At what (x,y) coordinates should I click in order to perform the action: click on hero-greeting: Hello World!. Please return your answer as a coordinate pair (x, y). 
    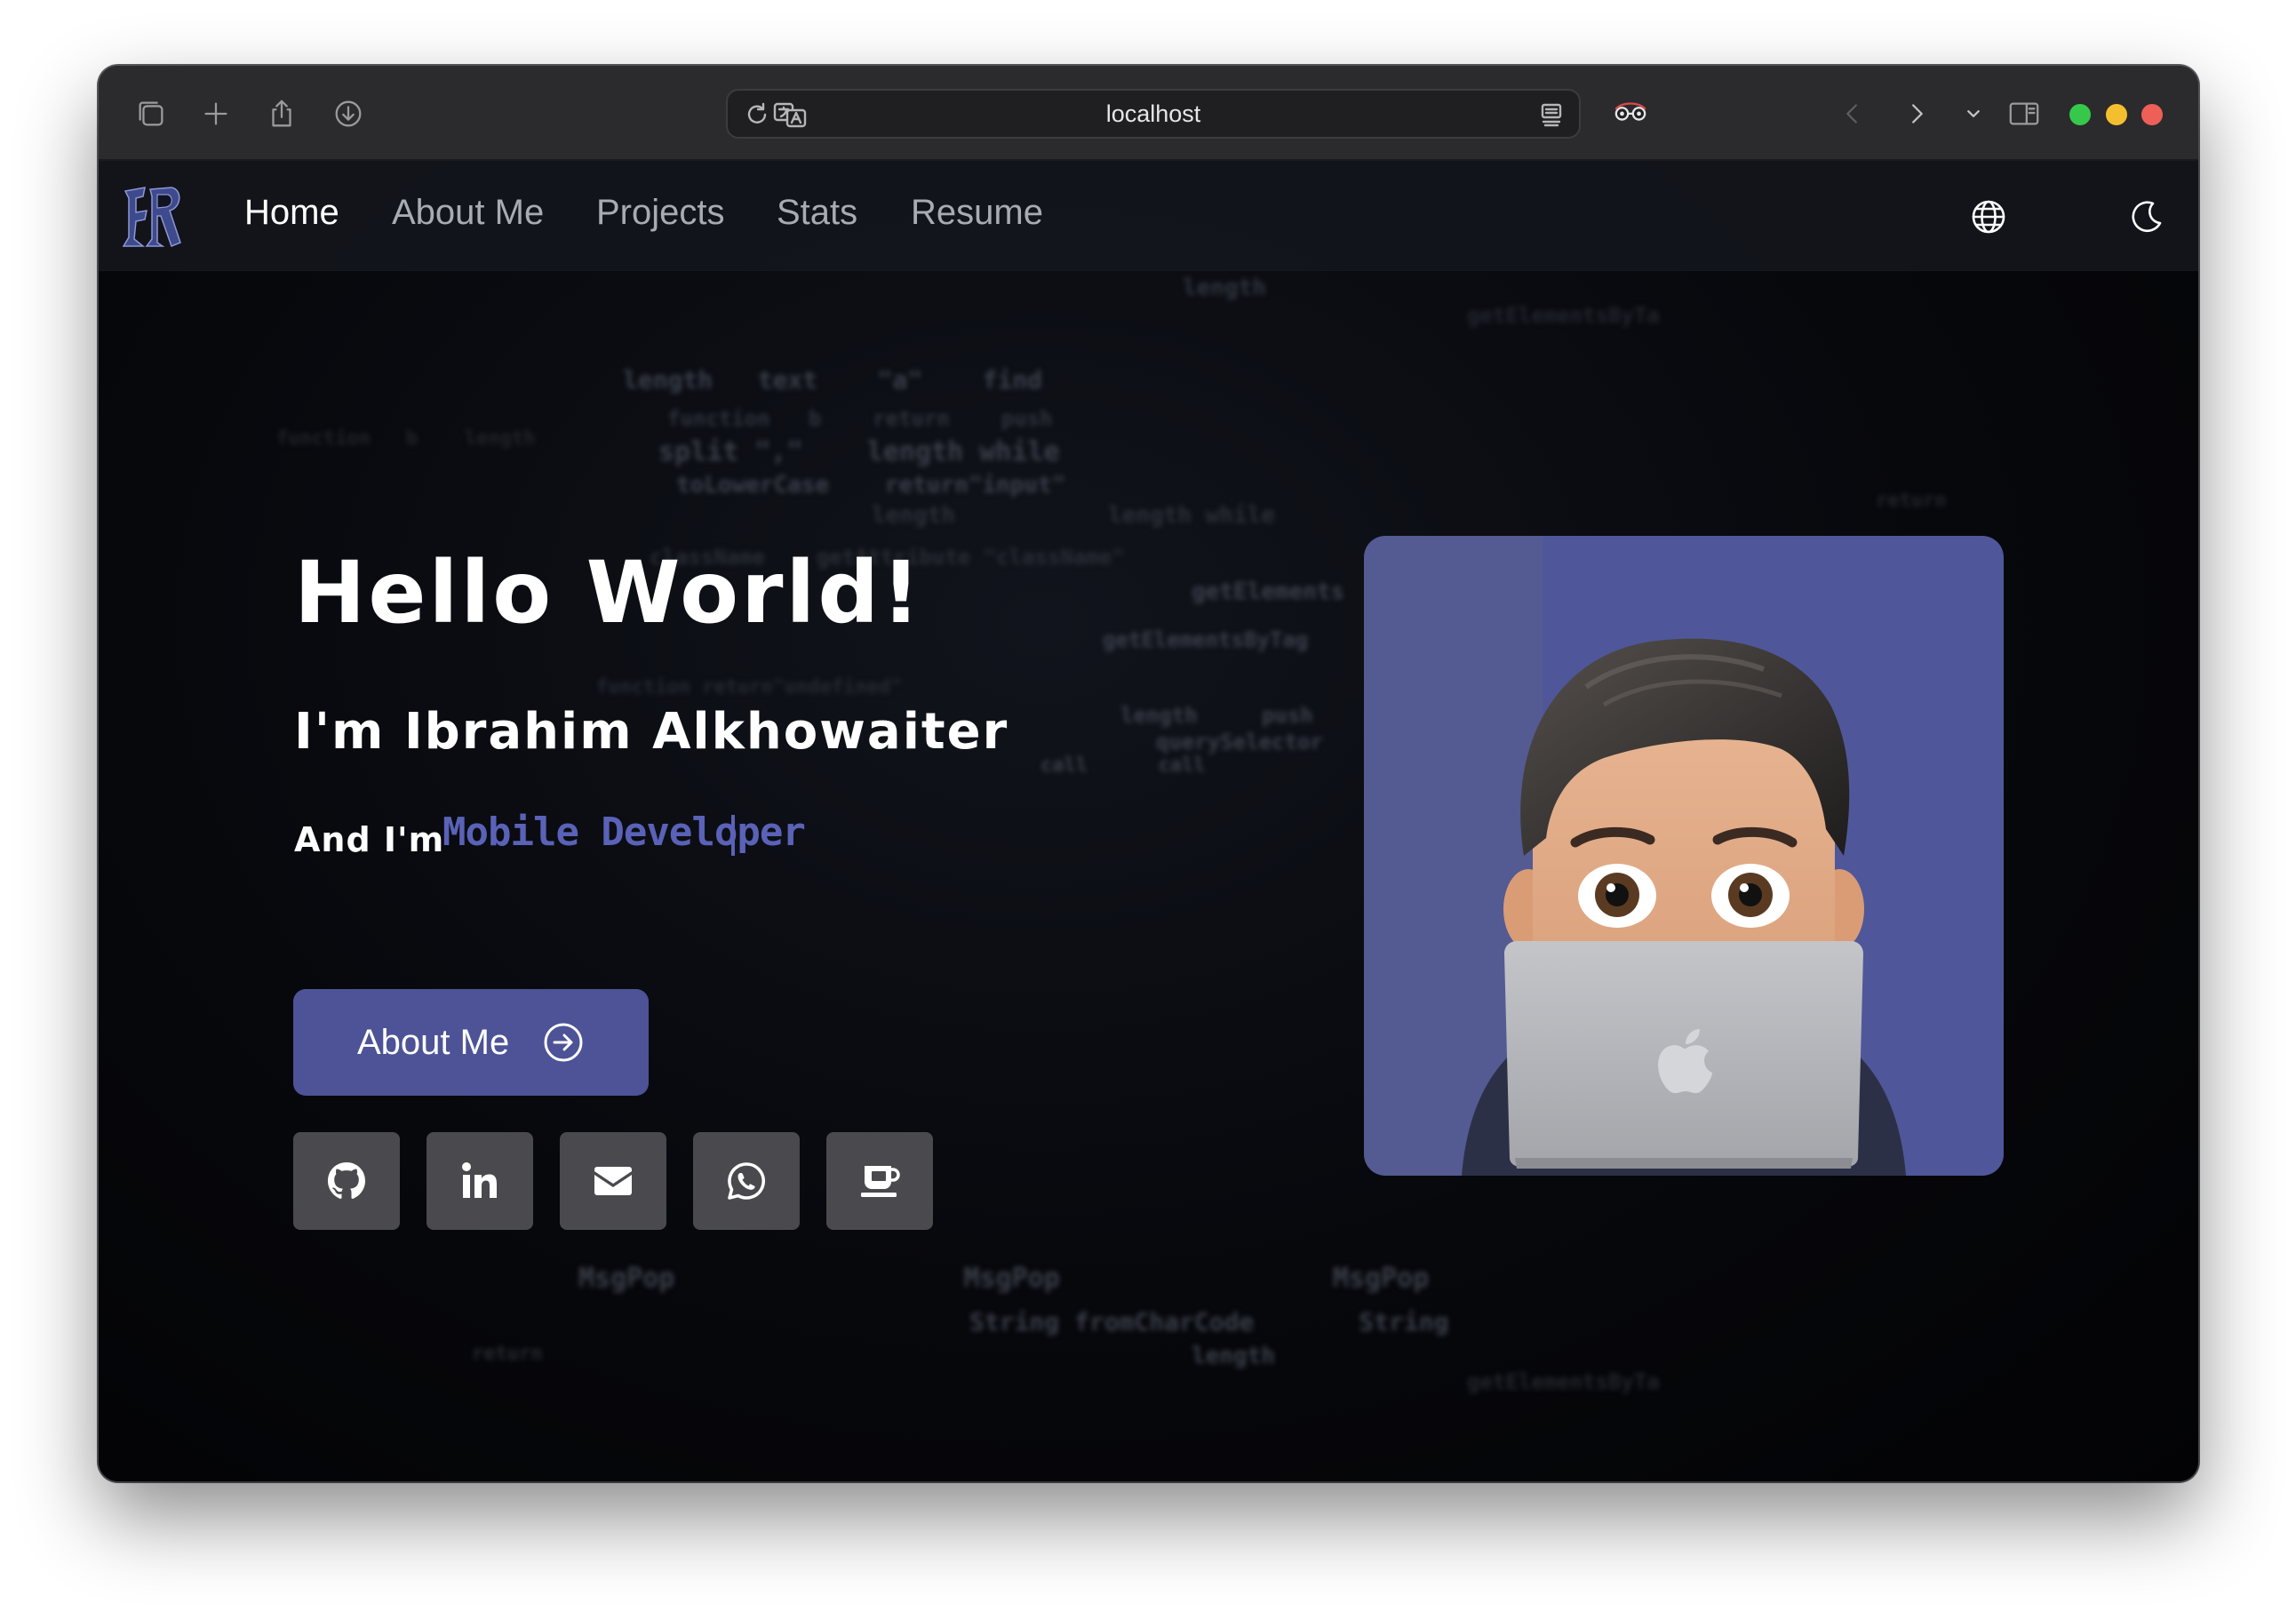
    Looking at the image, I should click on (609, 592).